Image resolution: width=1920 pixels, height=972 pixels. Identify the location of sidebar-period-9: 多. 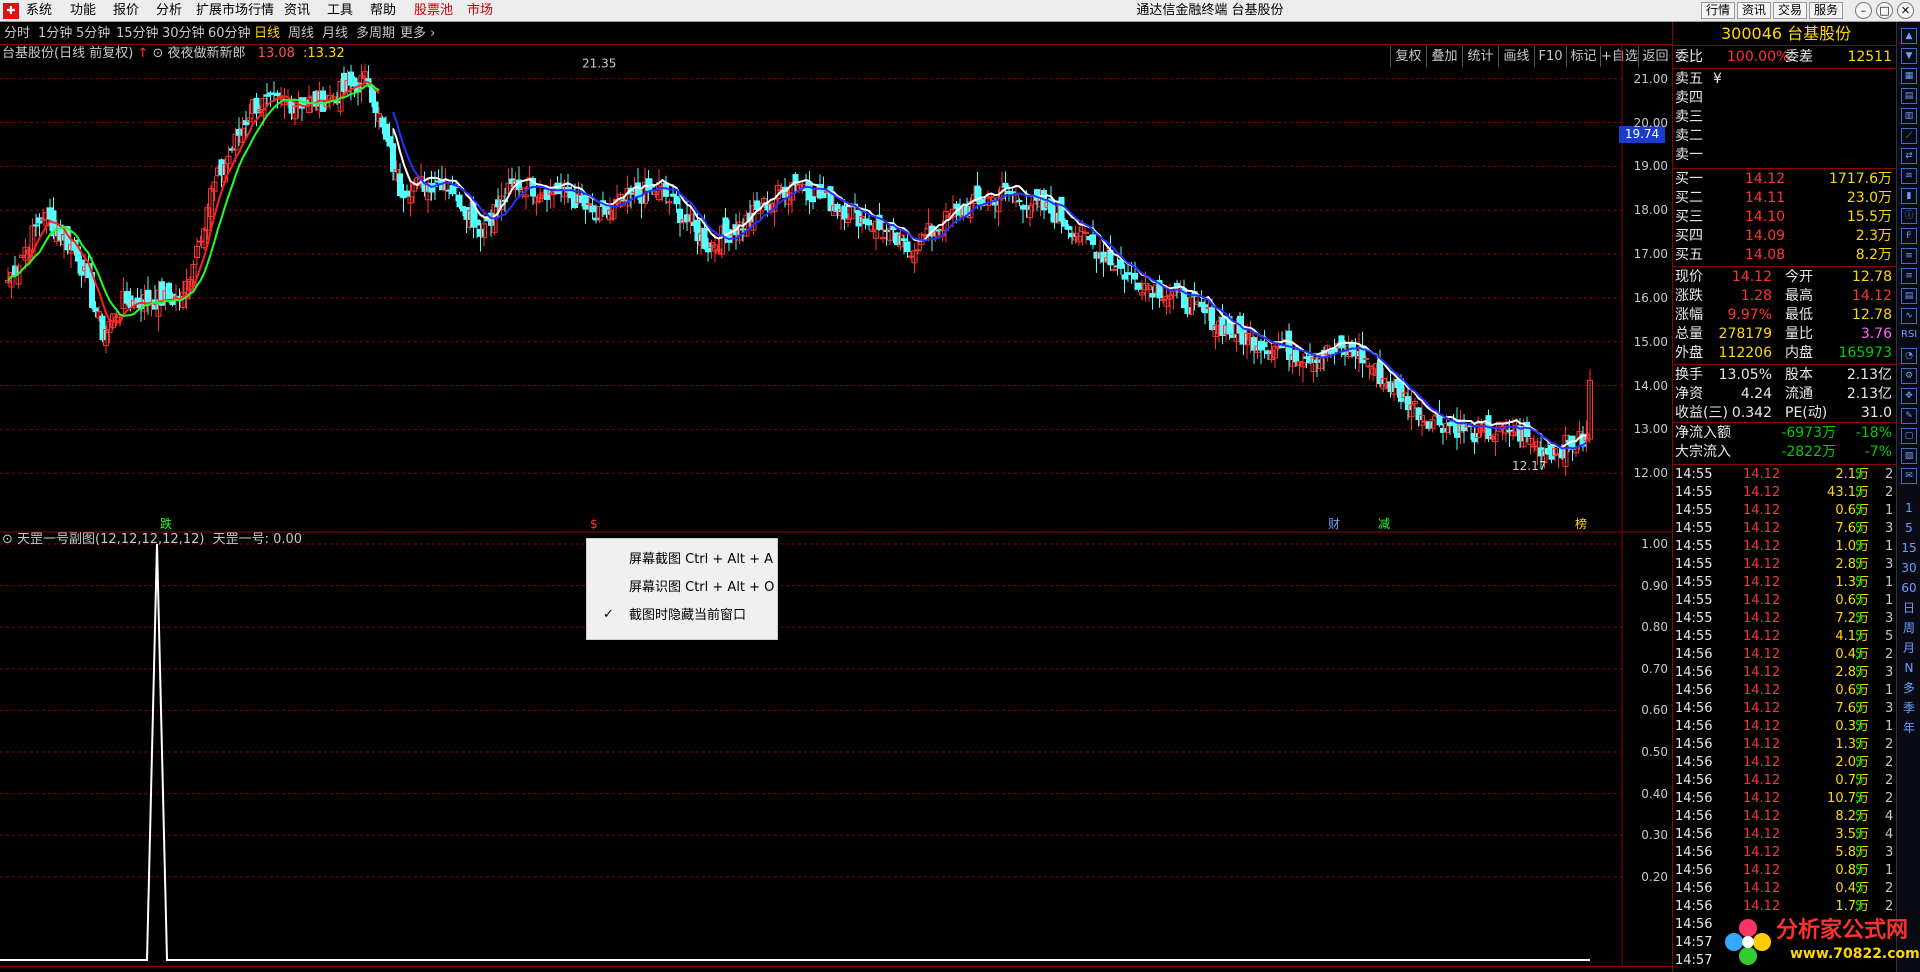
(1908, 688).